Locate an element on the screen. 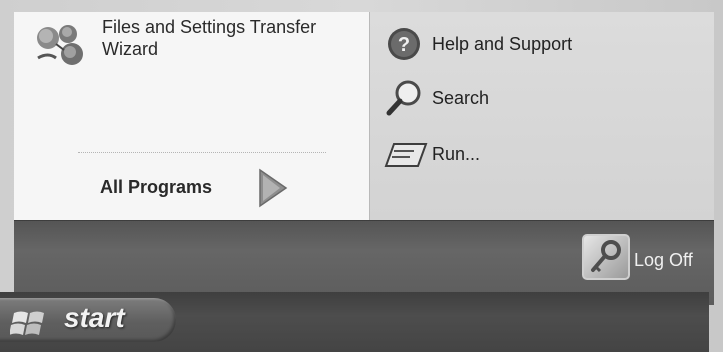 This screenshot has width=723, height=352. log-off-button: Log Off is located at coordinates (644, 258).